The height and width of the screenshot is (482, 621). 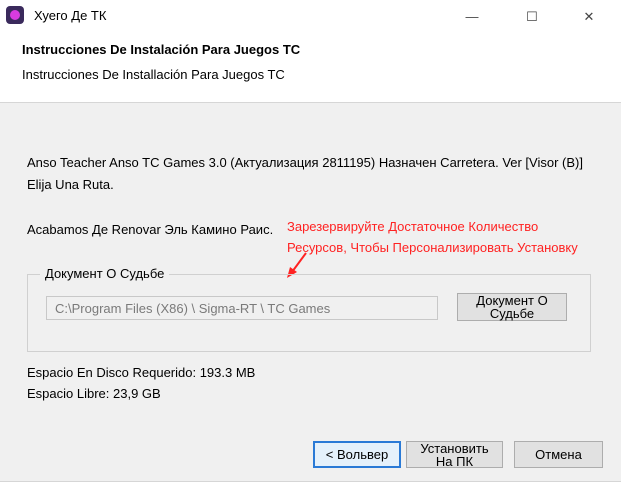 What do you see at coordinates (70, 15) in the screenshot?
I see `window-title: Хуего Де ТК` at bounding box center [70, 15].